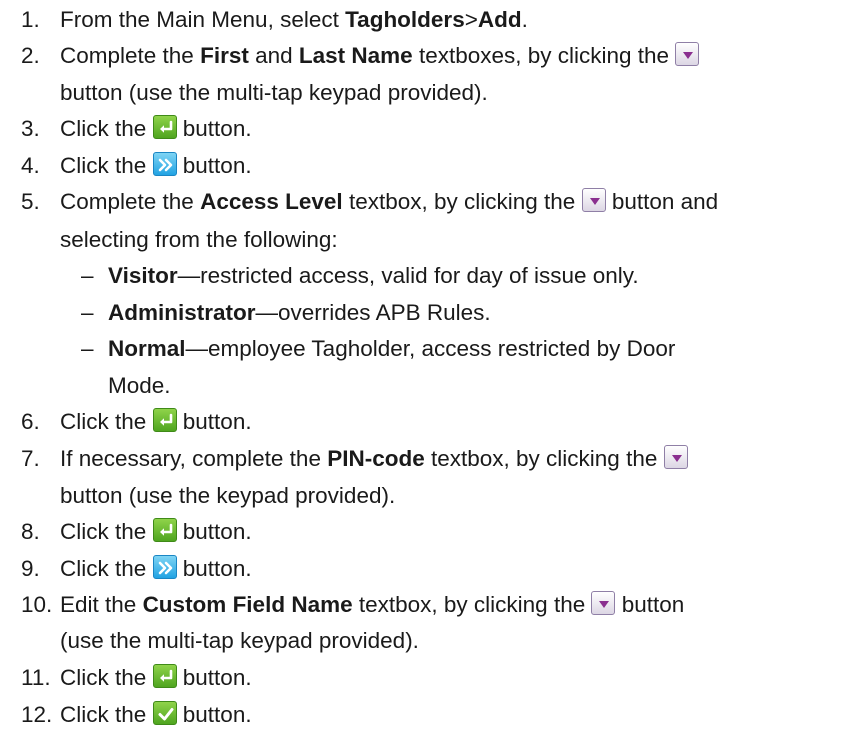 The width and height of the screenshot is (855, 741). I want to click on text-run: and, so click(273, 55).